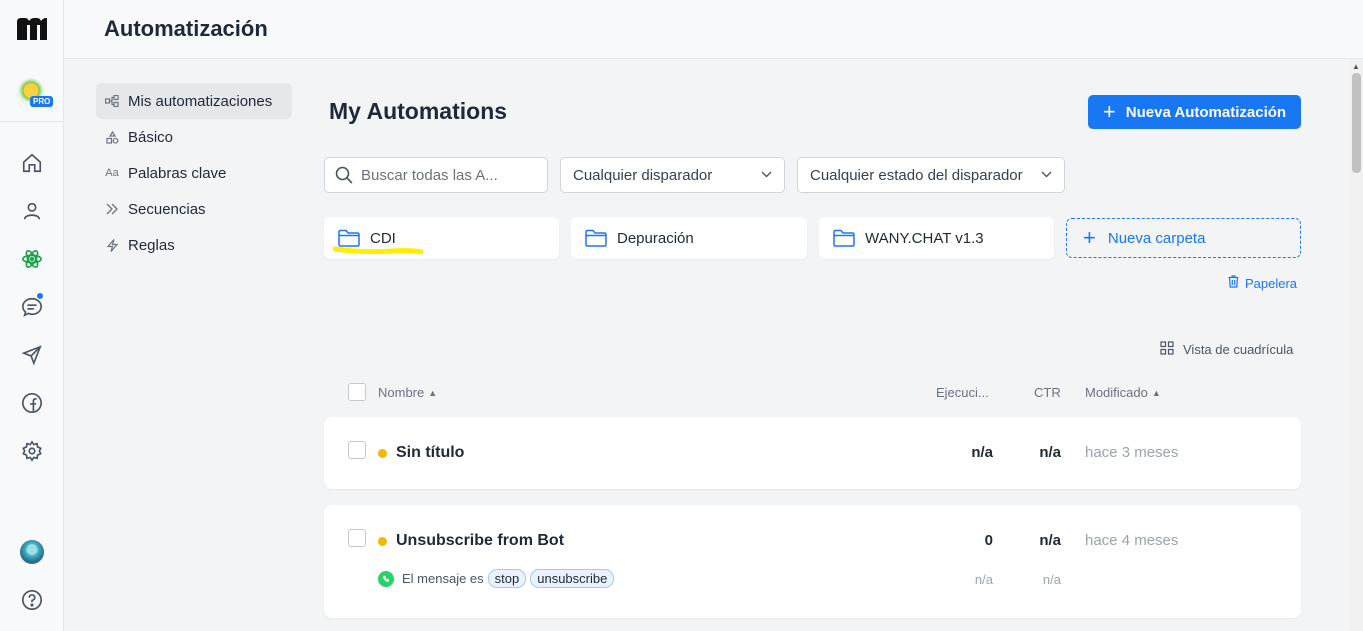  What do you see at coordinates (112, 137) in the screenshot?
I see `shapes-icon` at bounding box center [112, 137].